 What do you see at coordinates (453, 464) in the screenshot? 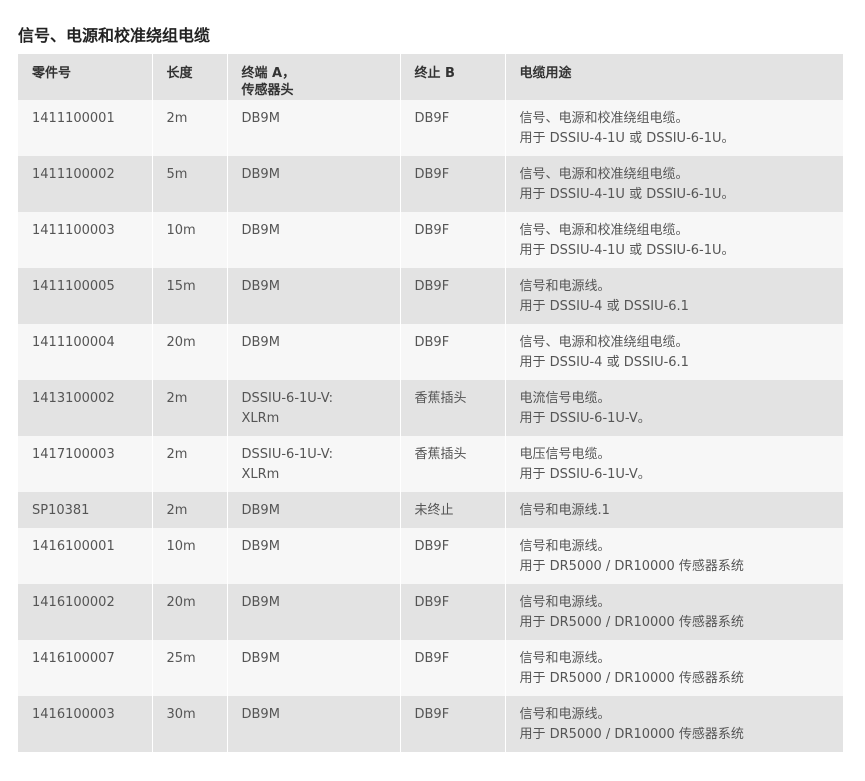
I see `cell-terminal-b: 香蕉插头` at bounding box center [453, 464].